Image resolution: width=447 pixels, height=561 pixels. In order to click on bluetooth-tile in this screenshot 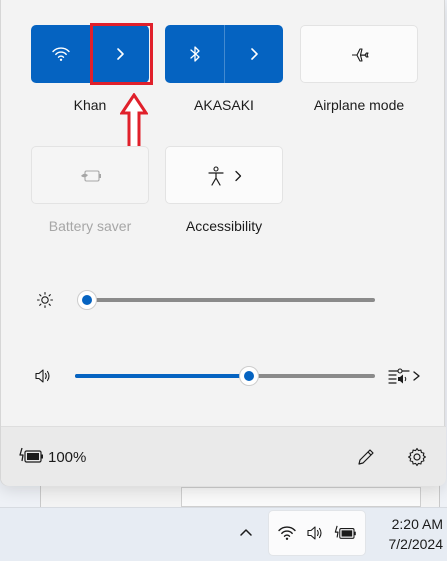, I will do `click(224, 54)`.